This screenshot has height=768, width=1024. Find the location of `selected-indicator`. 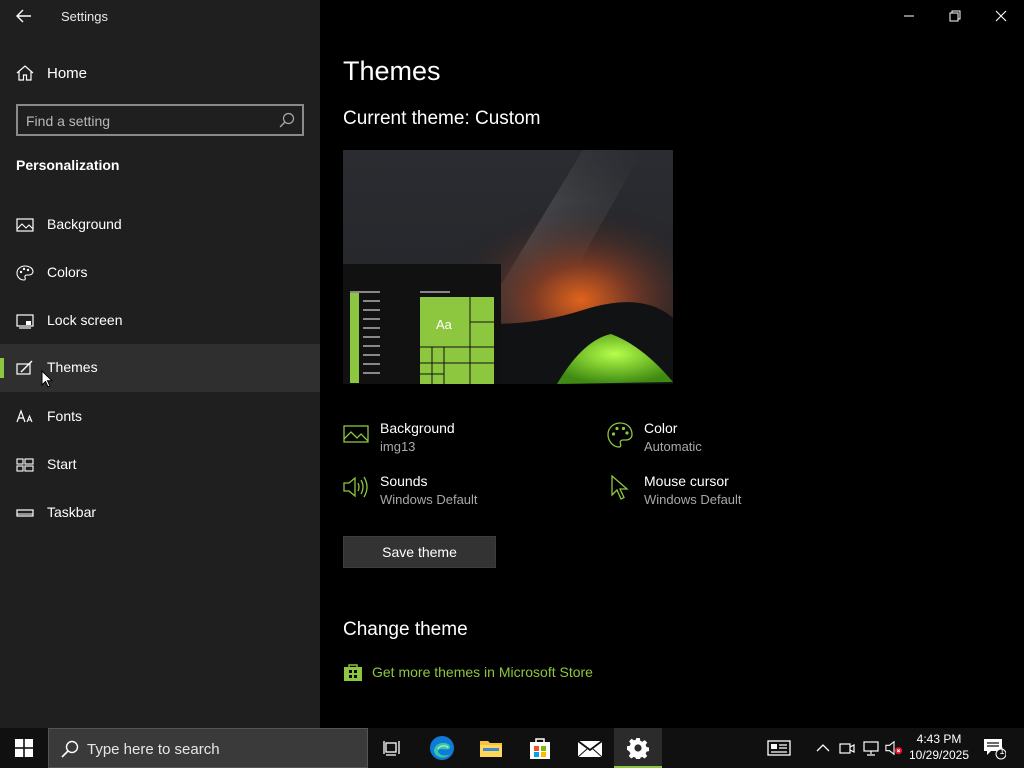

selected-indicator is located at coordinates (2, 368).